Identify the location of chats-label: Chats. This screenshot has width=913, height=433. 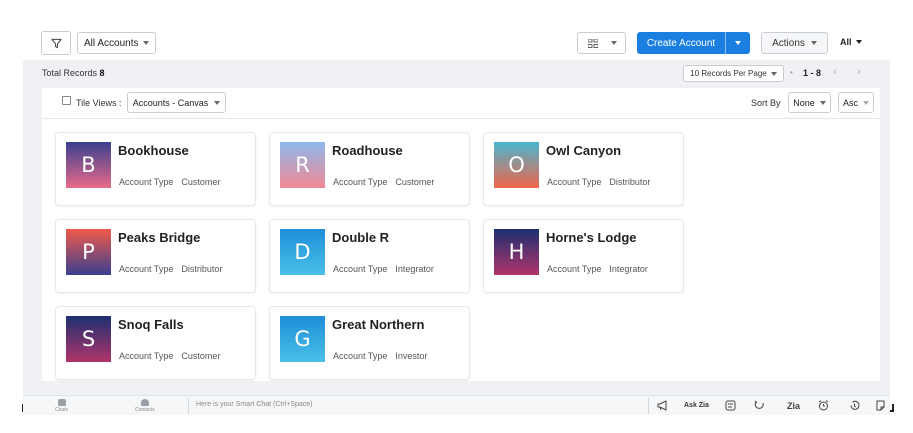
(62, 410).